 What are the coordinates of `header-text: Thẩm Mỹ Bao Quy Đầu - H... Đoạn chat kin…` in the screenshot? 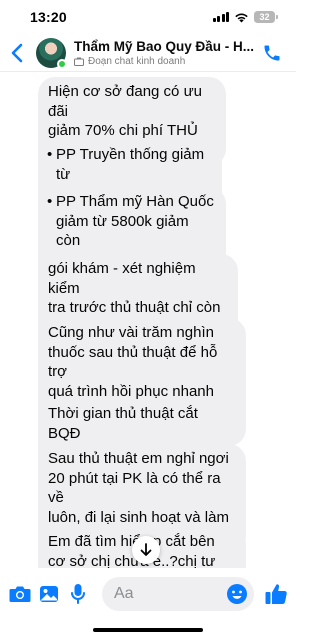 It's located at (174, 53).